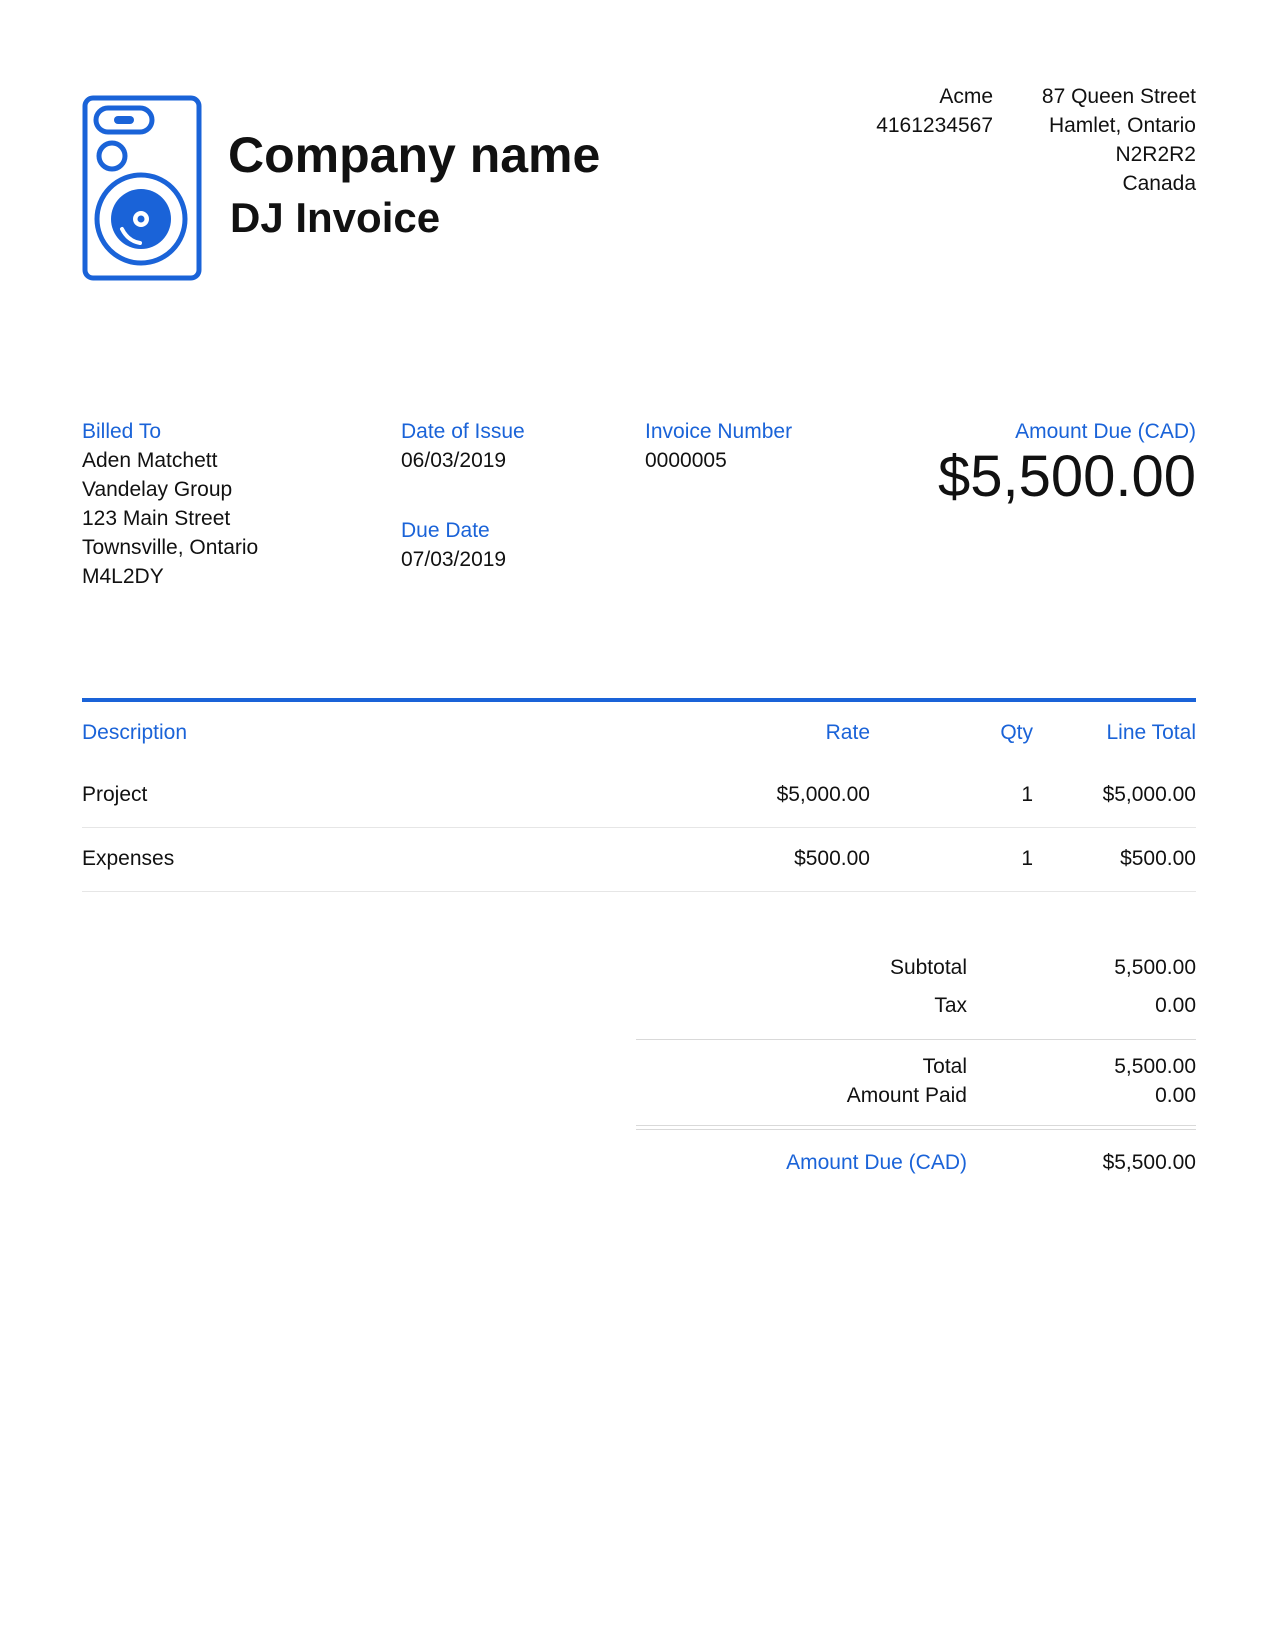  What do you see at coordinates (1159, 183) in the screenshot?
I see `sender-country: Canada` at bounding box center [1159, 183].